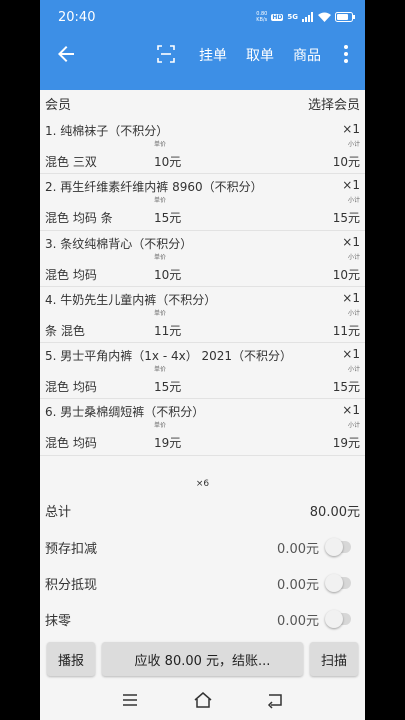 This screenshot has width=405, height=720. What do you see at coordinates (262, 20) in the screenshot?
I see `speed-unit: KB/s` at bounding box center [262, 20].